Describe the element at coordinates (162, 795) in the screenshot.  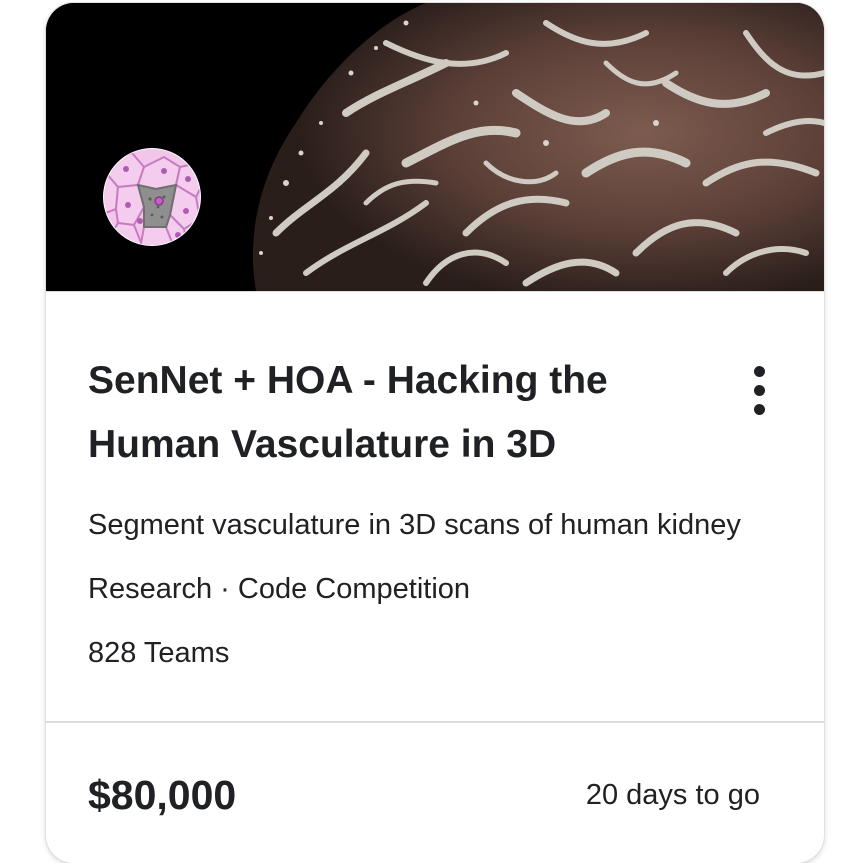
I see `prize-amount: $80,000` at that location.